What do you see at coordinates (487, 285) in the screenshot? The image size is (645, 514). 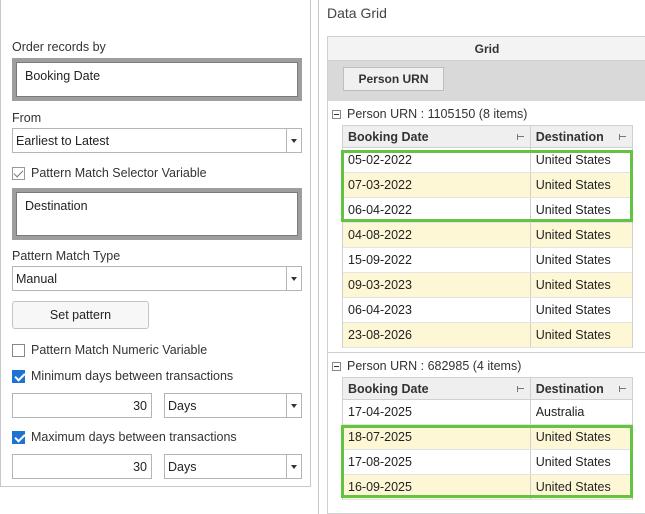 I see `table-row: 09-03-2023 United States` at bounding box center [487, 285].